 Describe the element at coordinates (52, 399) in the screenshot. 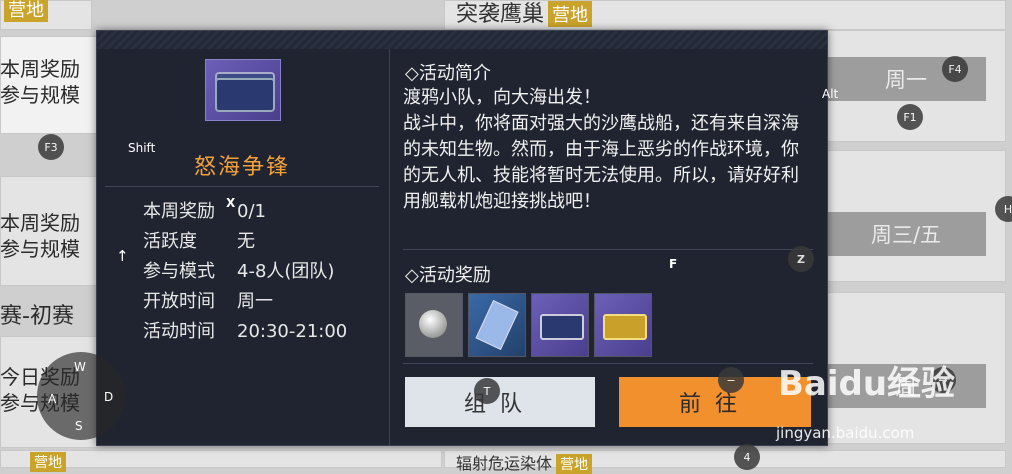

I see `joystick-a: A` at that location.